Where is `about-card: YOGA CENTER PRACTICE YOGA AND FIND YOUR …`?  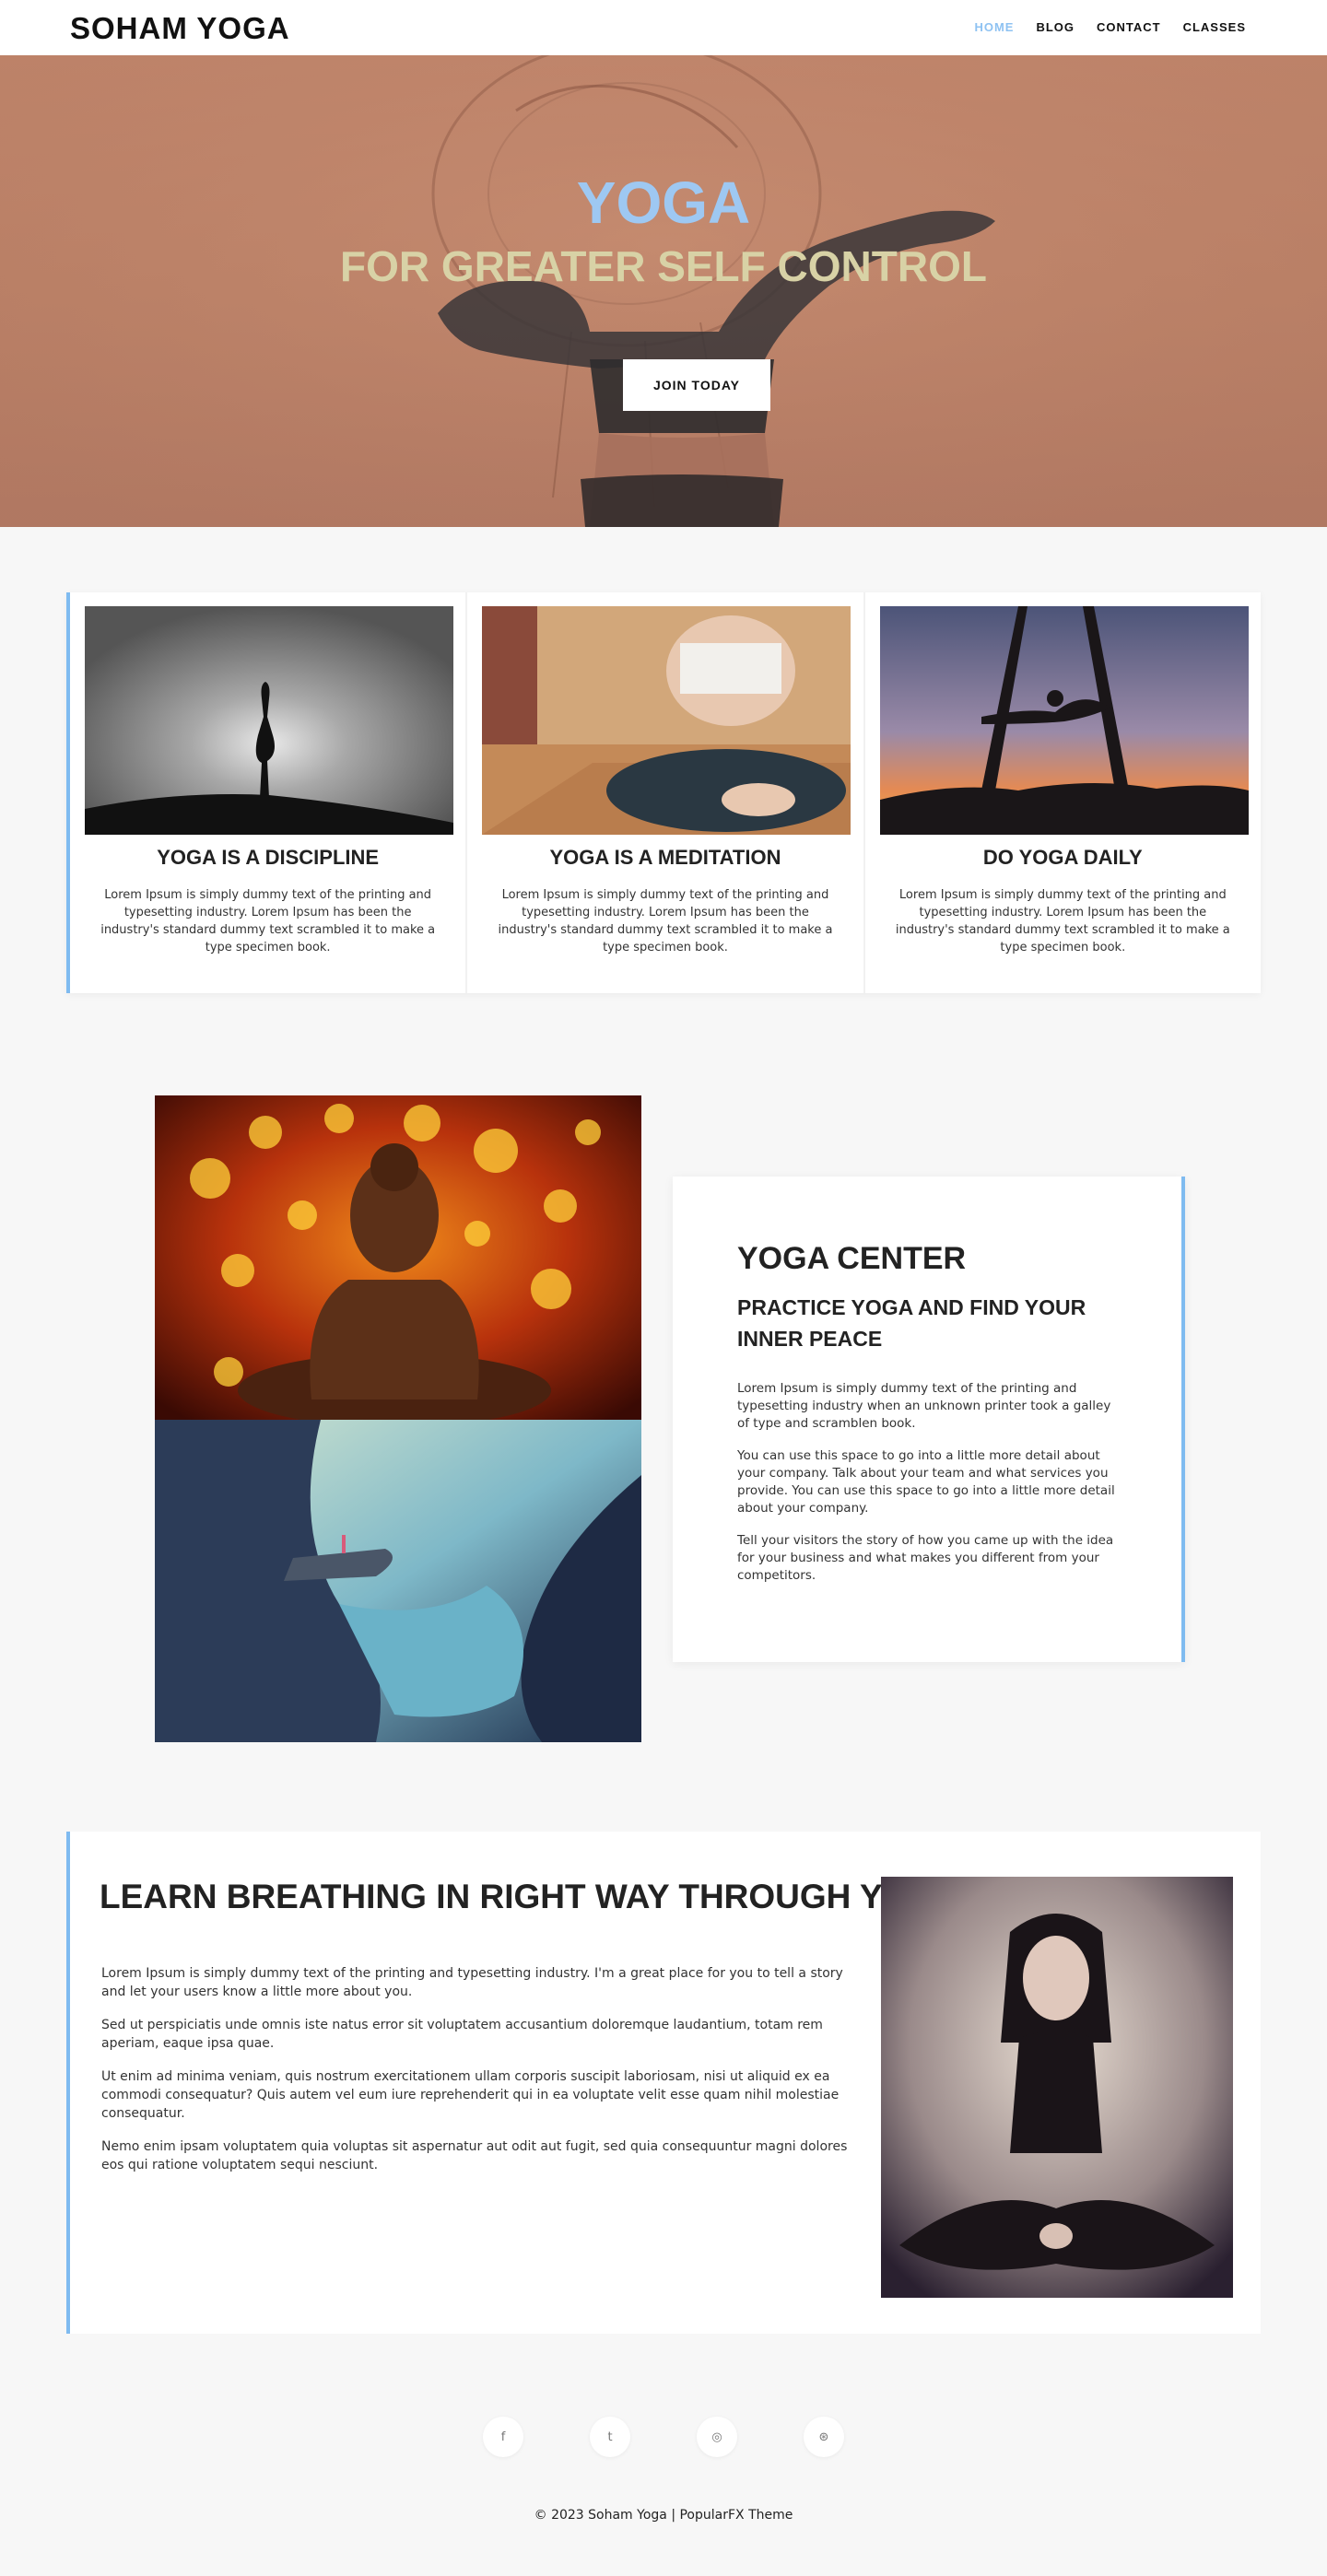 about-card: YOGA CENTER PRACTICE YOGA AND FIND YOUR … is located at coordinates (929, 1419).